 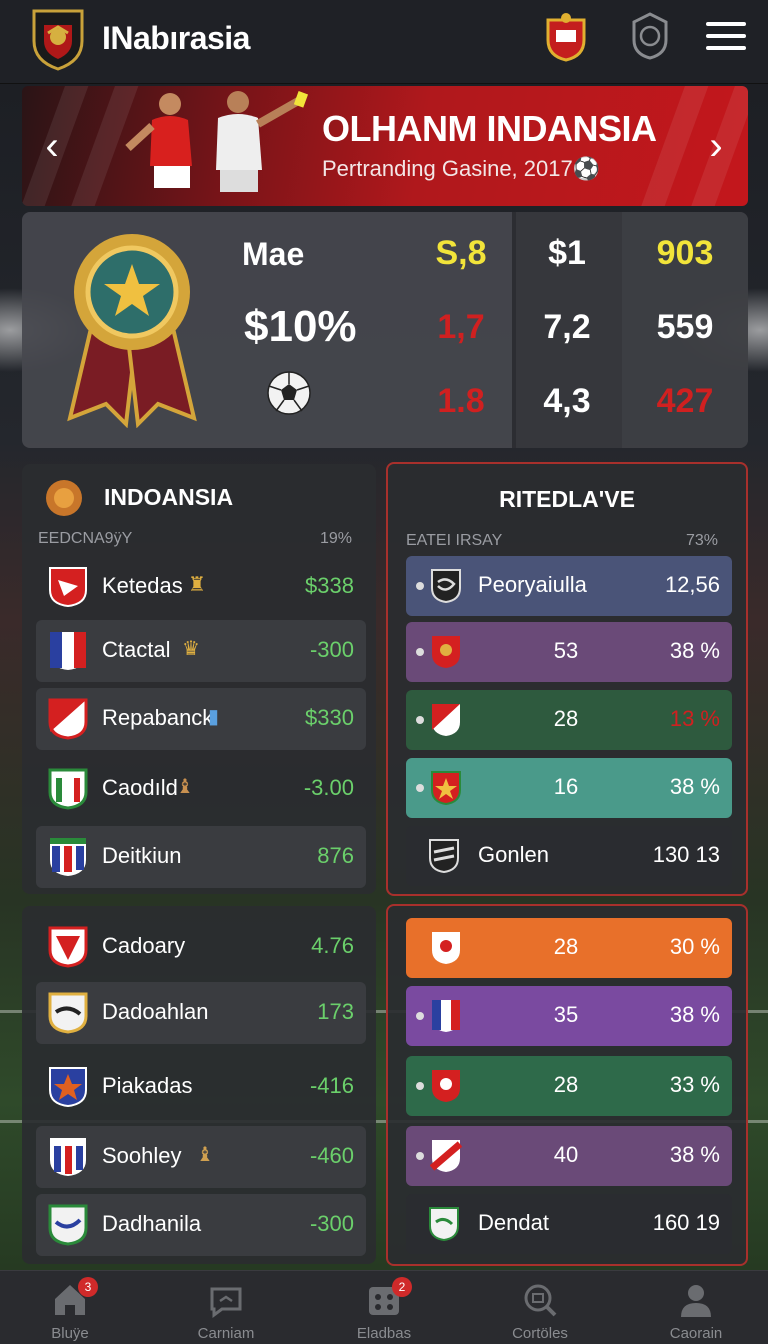 What do you see at coordinates (201, 857) in the screenshot?
I see `table-row: Deitkiun 876` at bounding box center [201, 857].